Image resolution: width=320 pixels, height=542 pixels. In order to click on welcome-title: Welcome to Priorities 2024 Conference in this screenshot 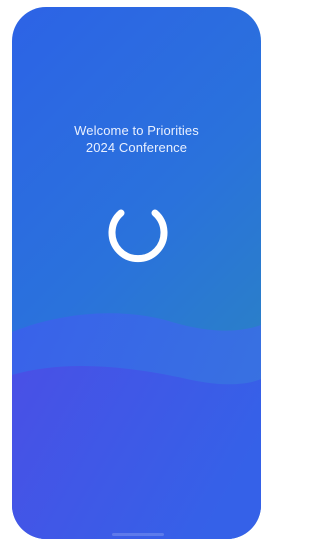, I will do `click(136, 139)`.